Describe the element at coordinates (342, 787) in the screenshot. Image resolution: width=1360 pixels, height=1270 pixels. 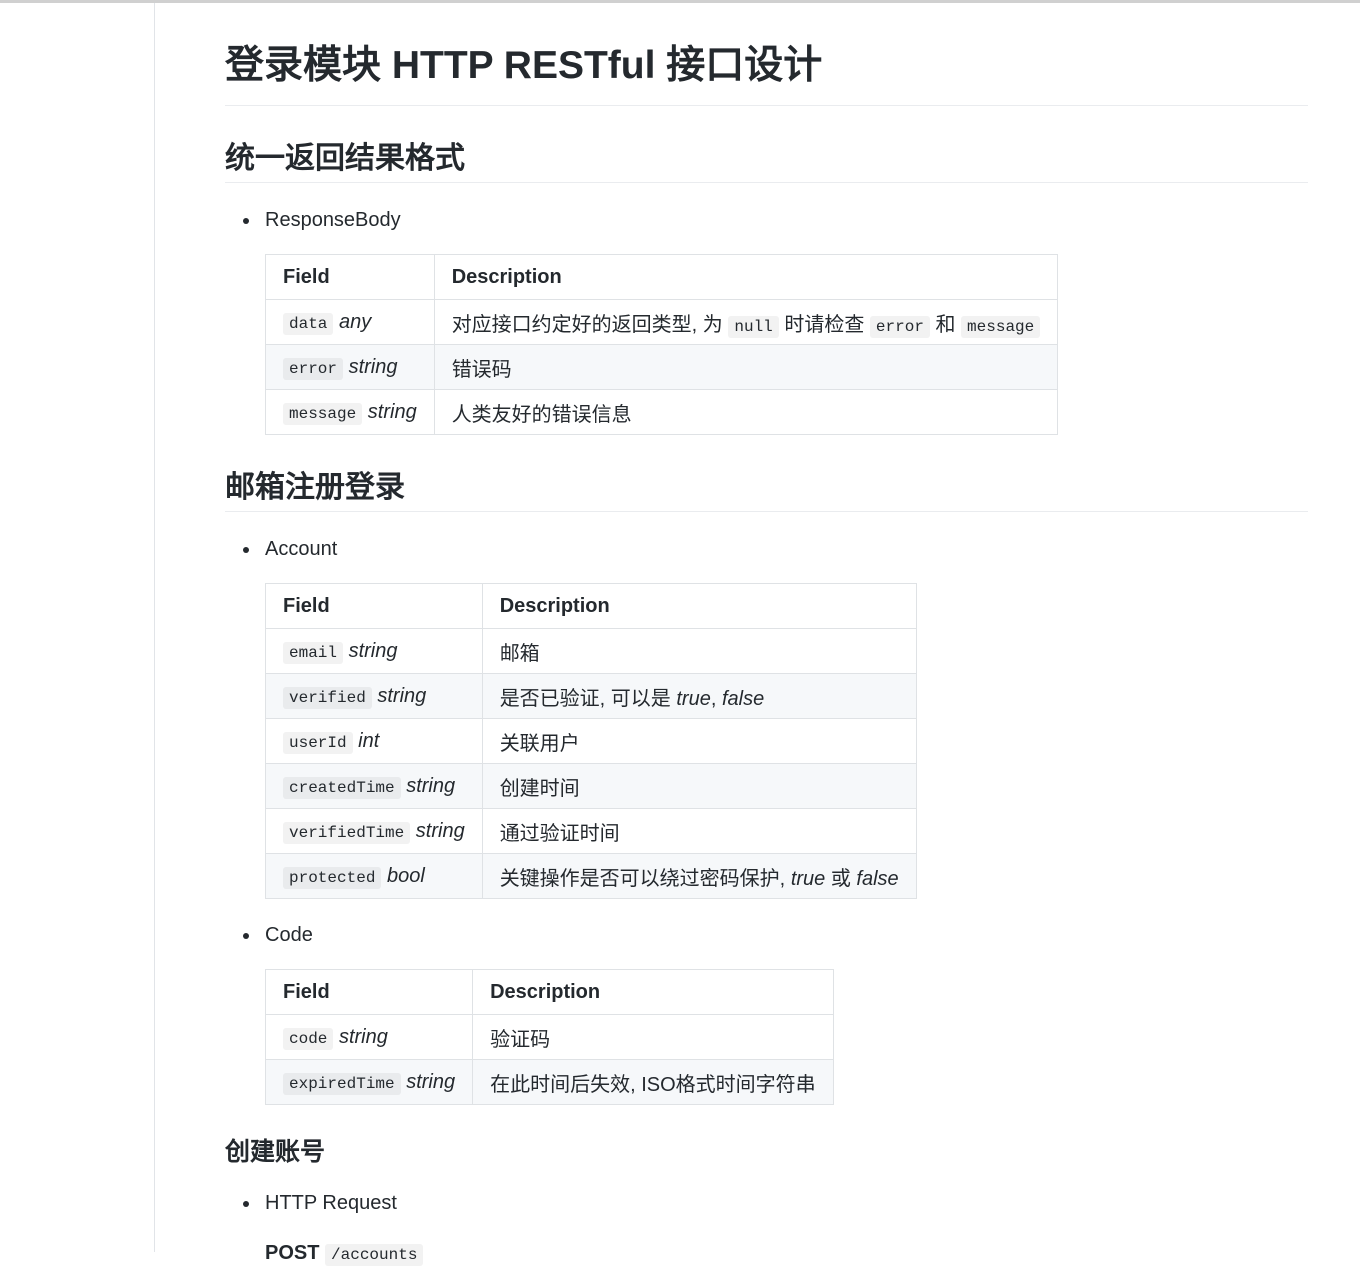
I see `field-code: createdTime` at that location.